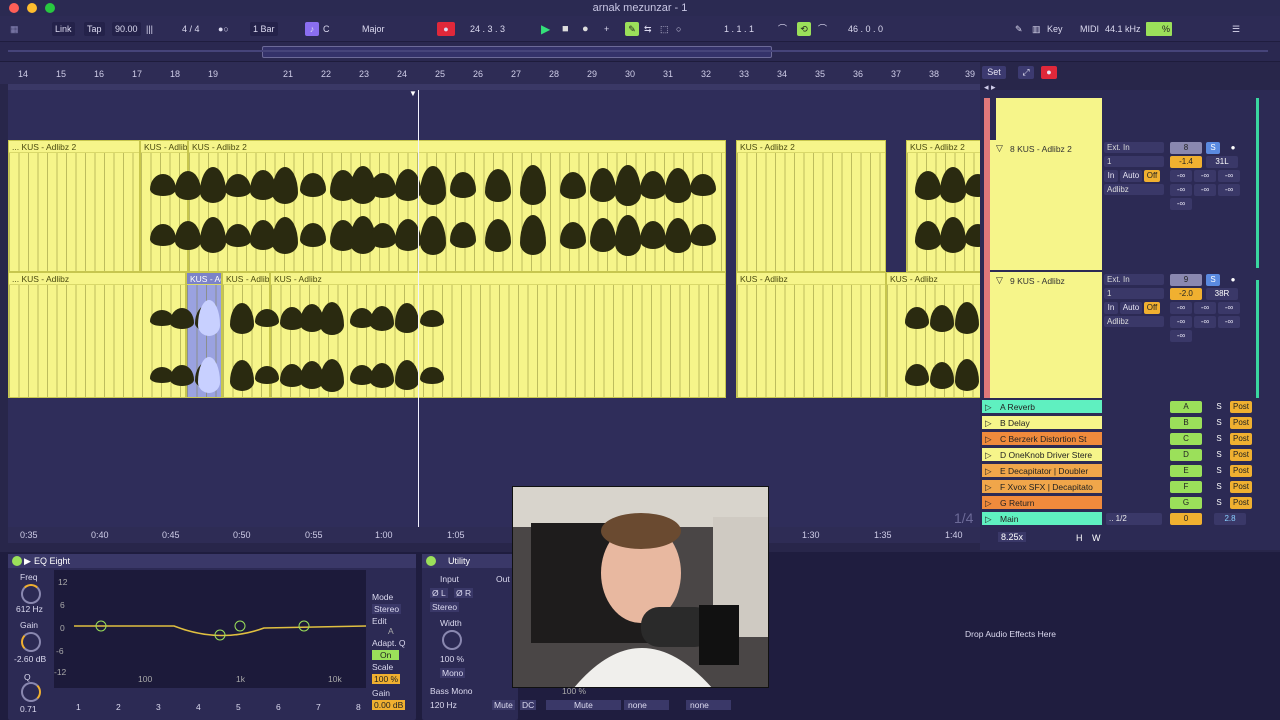 The height and width of the screenshot is (720, 1280). I want to click on draw-mode-icon: ✎, so click(1019, 29).